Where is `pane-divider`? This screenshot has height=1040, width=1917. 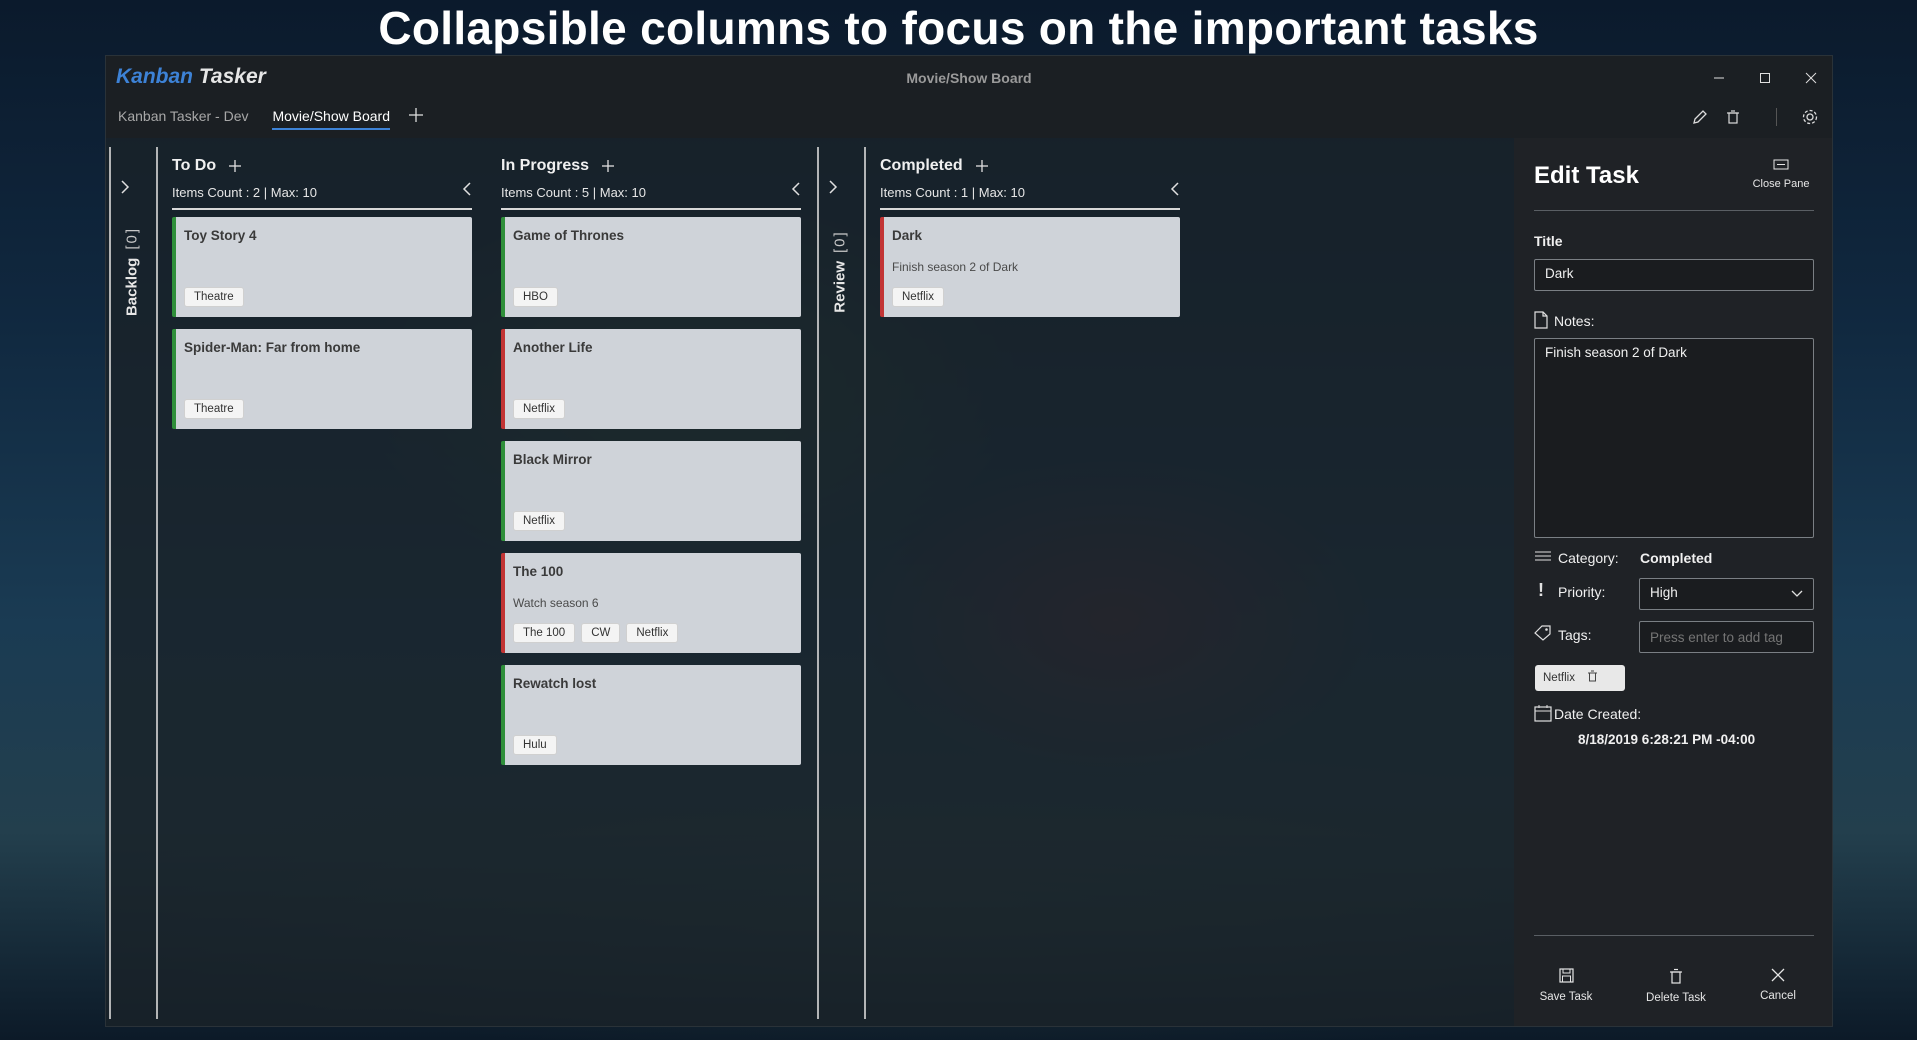
pane-divider is located at coordinates (1674, 210).